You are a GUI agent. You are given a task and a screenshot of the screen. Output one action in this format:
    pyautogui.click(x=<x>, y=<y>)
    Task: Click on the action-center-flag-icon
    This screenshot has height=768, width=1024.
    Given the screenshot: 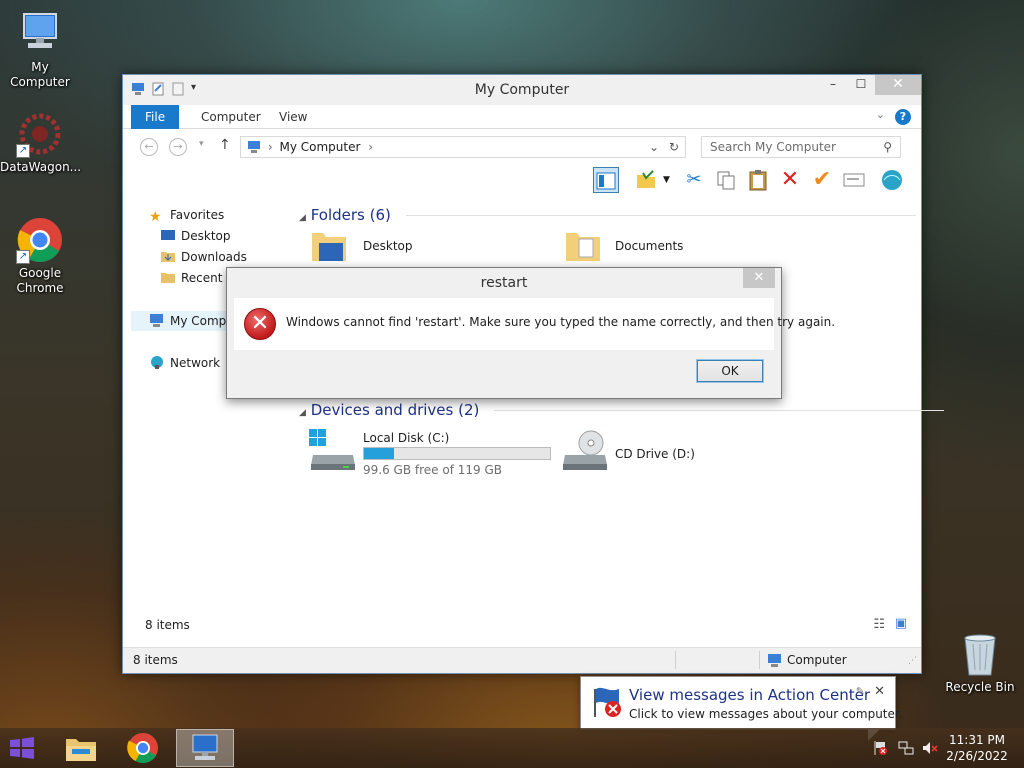 What is the action you would take?
    pyautogui.click(x=607, y=701)
    